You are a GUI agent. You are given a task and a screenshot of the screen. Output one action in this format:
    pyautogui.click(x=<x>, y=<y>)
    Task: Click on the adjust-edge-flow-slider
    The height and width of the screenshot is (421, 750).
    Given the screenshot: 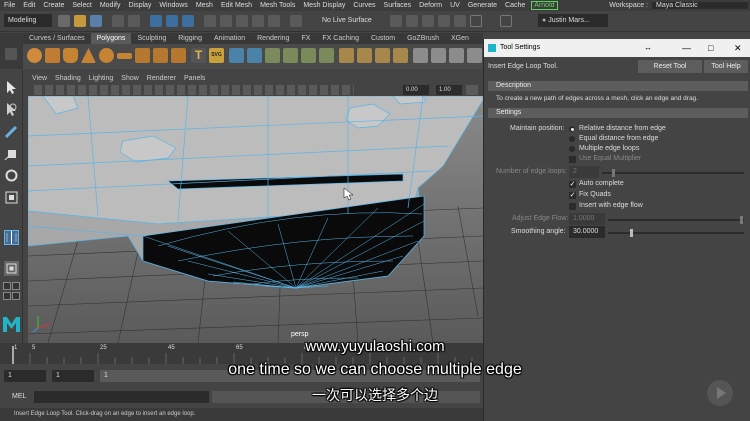 What is the action you would take?
    pyautogui.click(x=676, y=220)
    